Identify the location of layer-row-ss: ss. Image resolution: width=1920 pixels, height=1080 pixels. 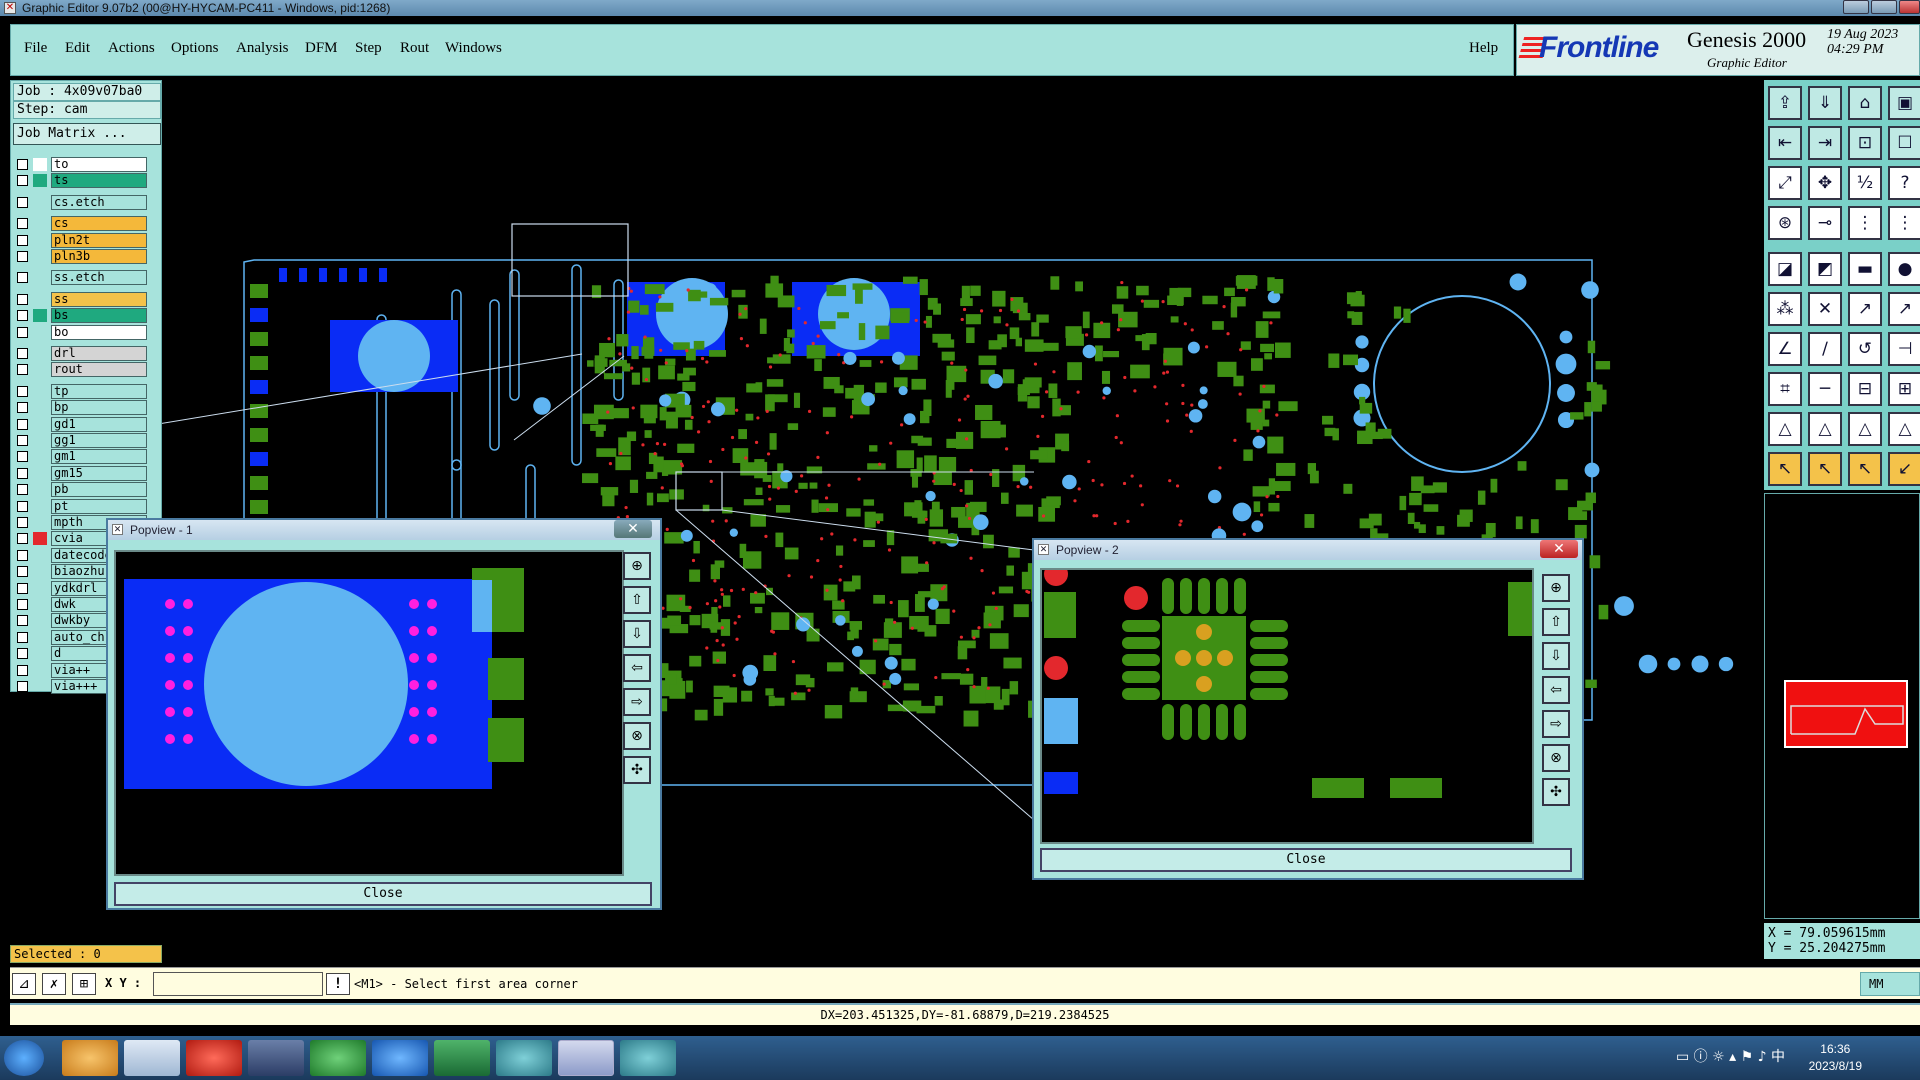
(87, 299).